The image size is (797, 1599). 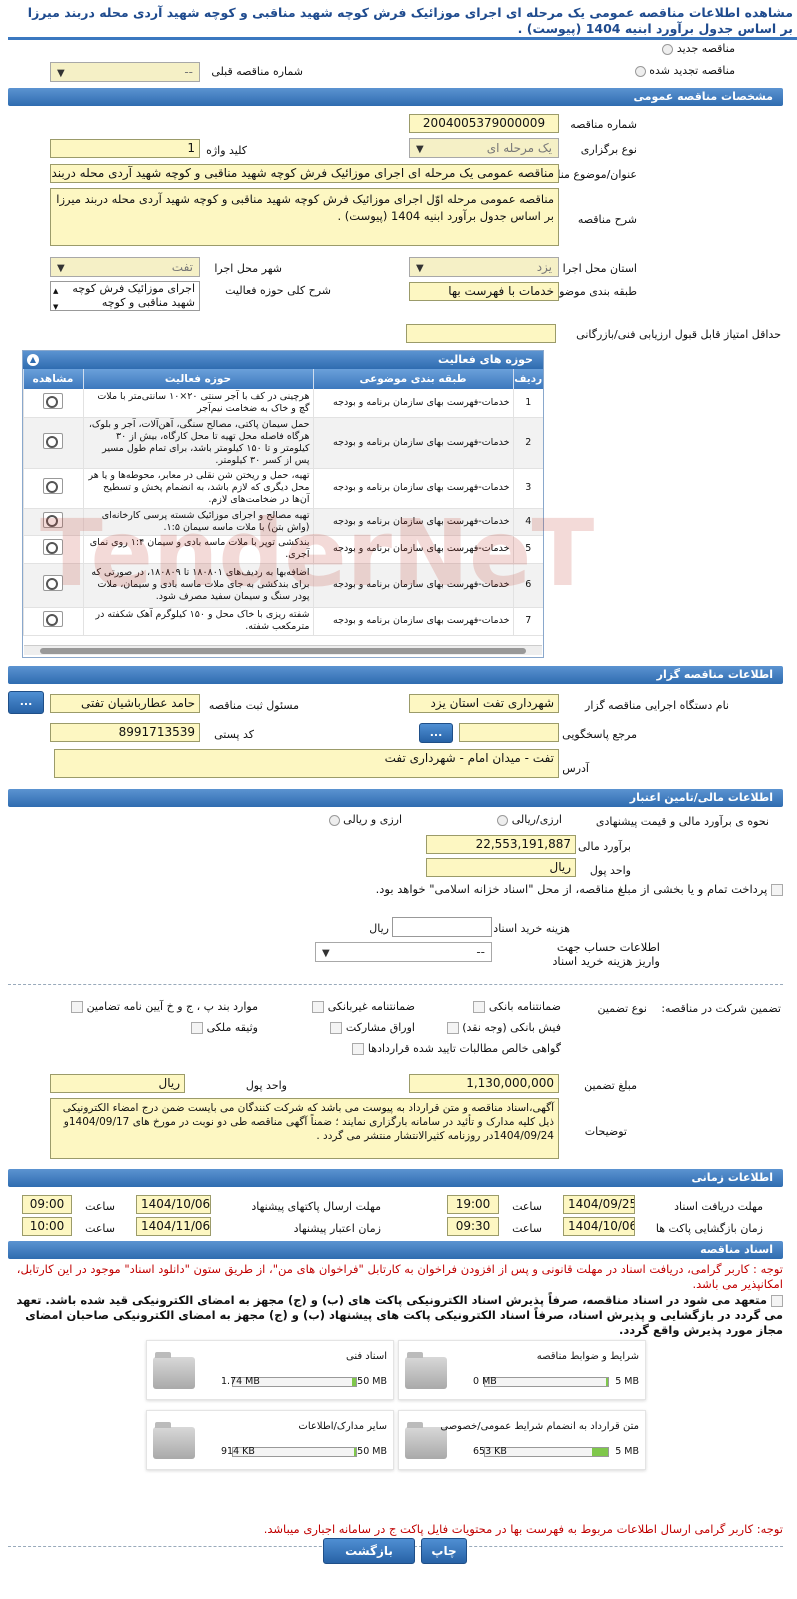 I want to click on responsible-field: حامد عطارباشیان تفتی, so click(x=125, y=703).